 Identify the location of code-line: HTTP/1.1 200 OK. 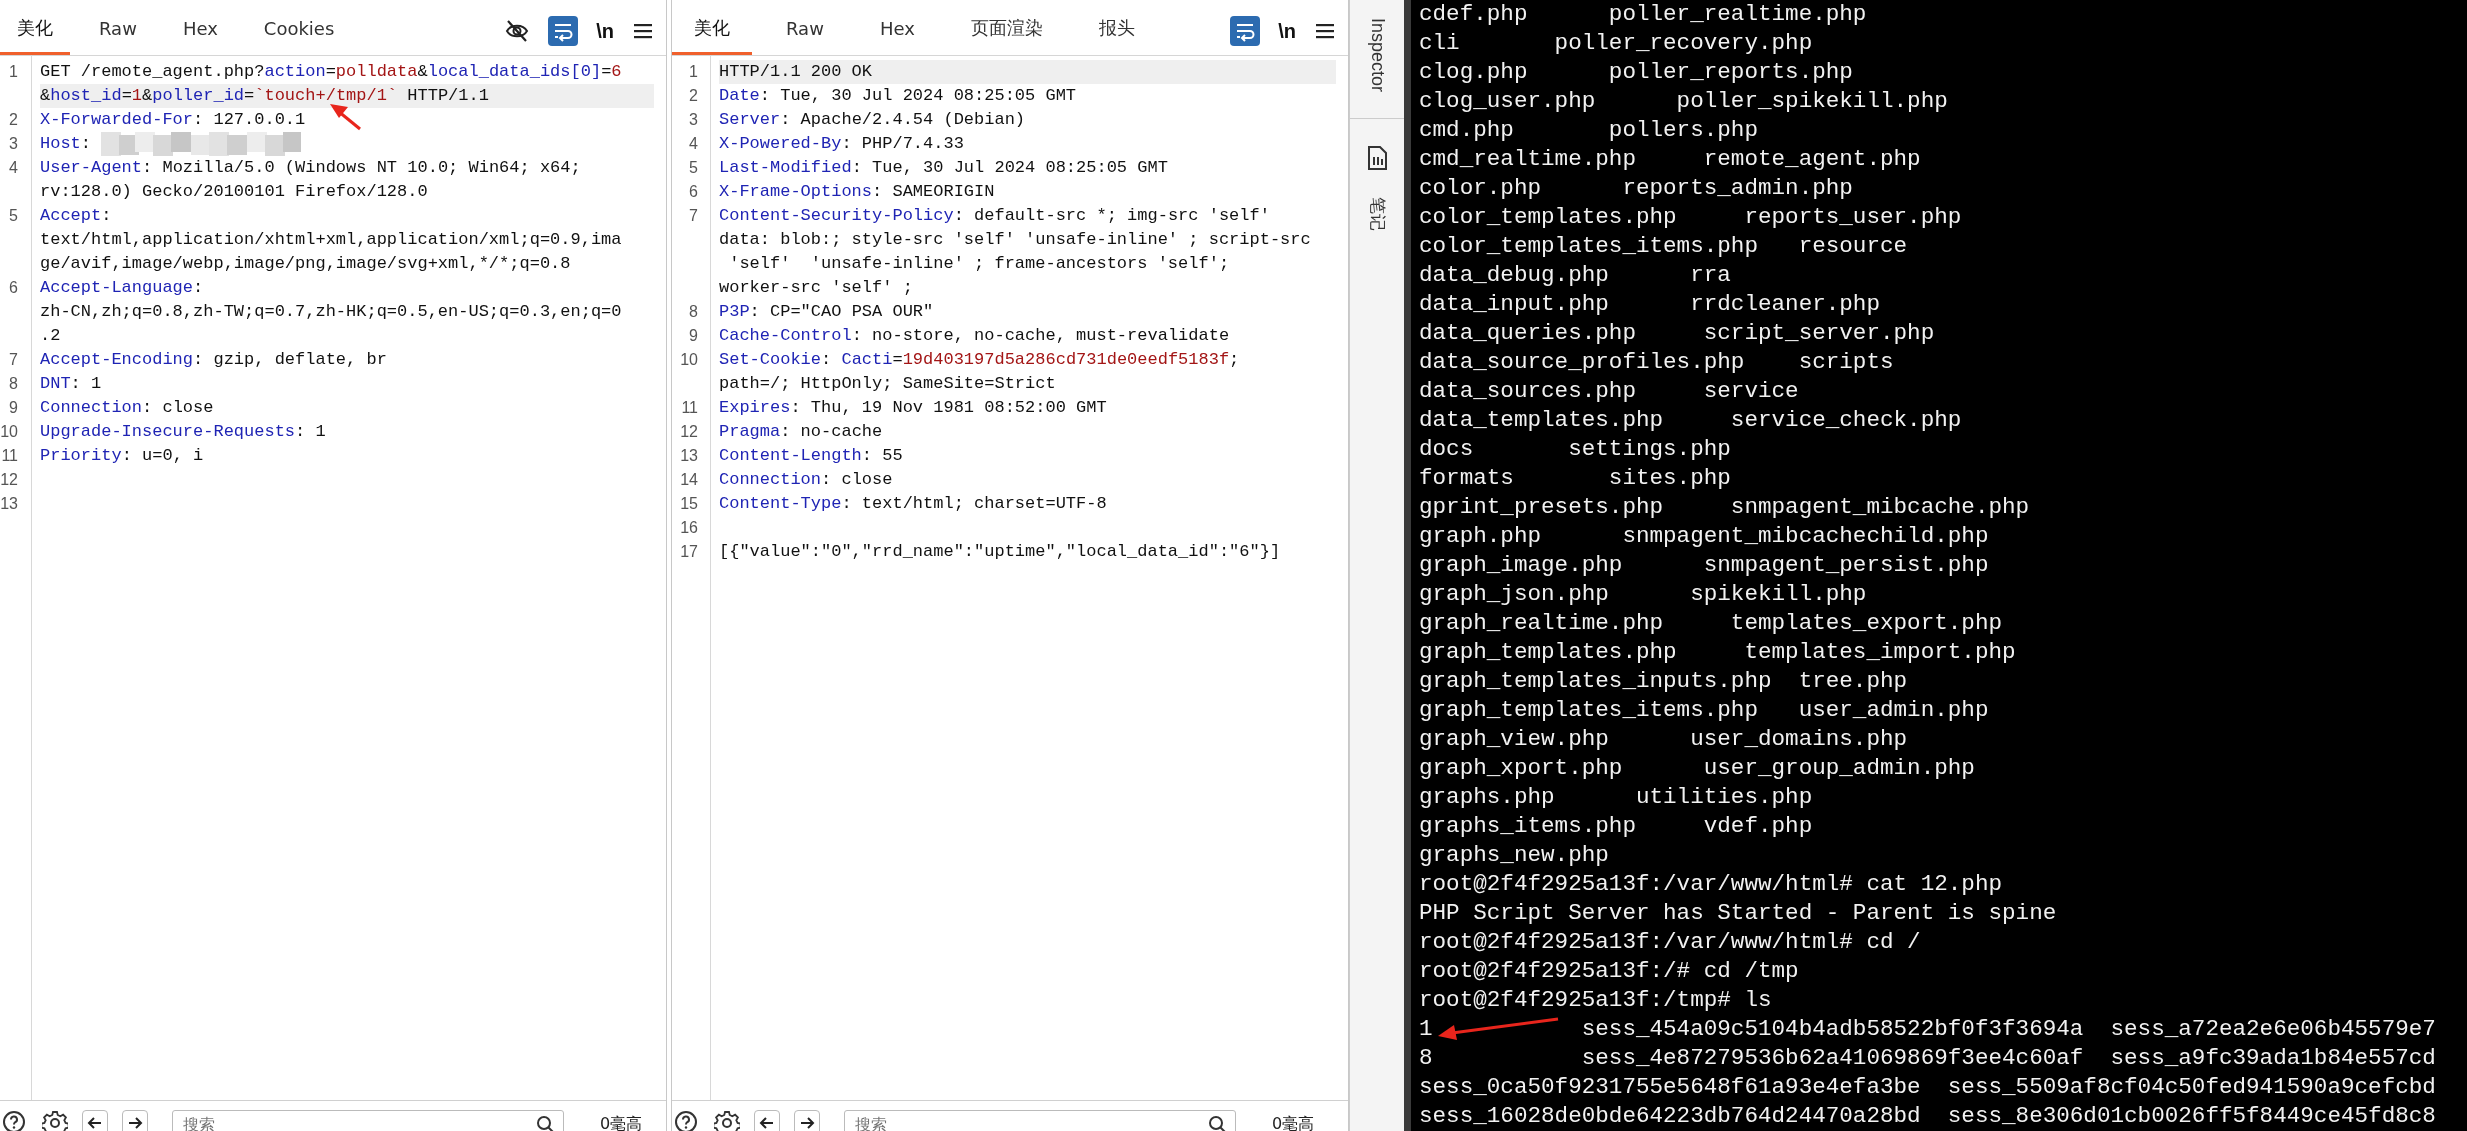
(796, 72).